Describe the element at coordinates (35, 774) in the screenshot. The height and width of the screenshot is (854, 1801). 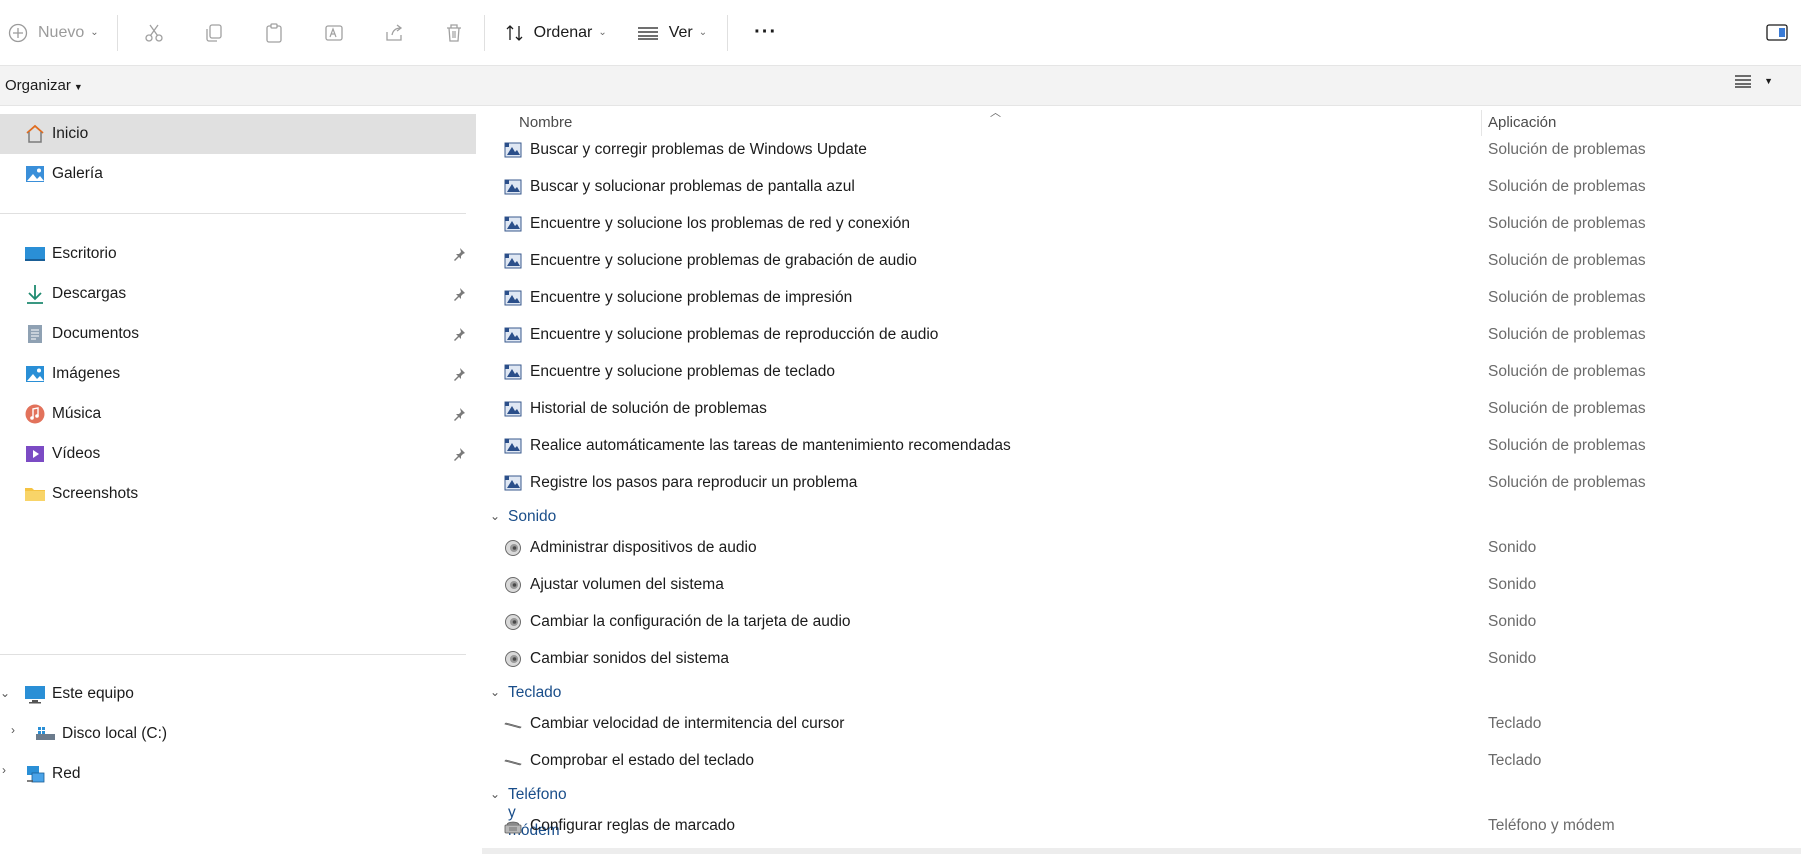
I see `network-icon` at that location.